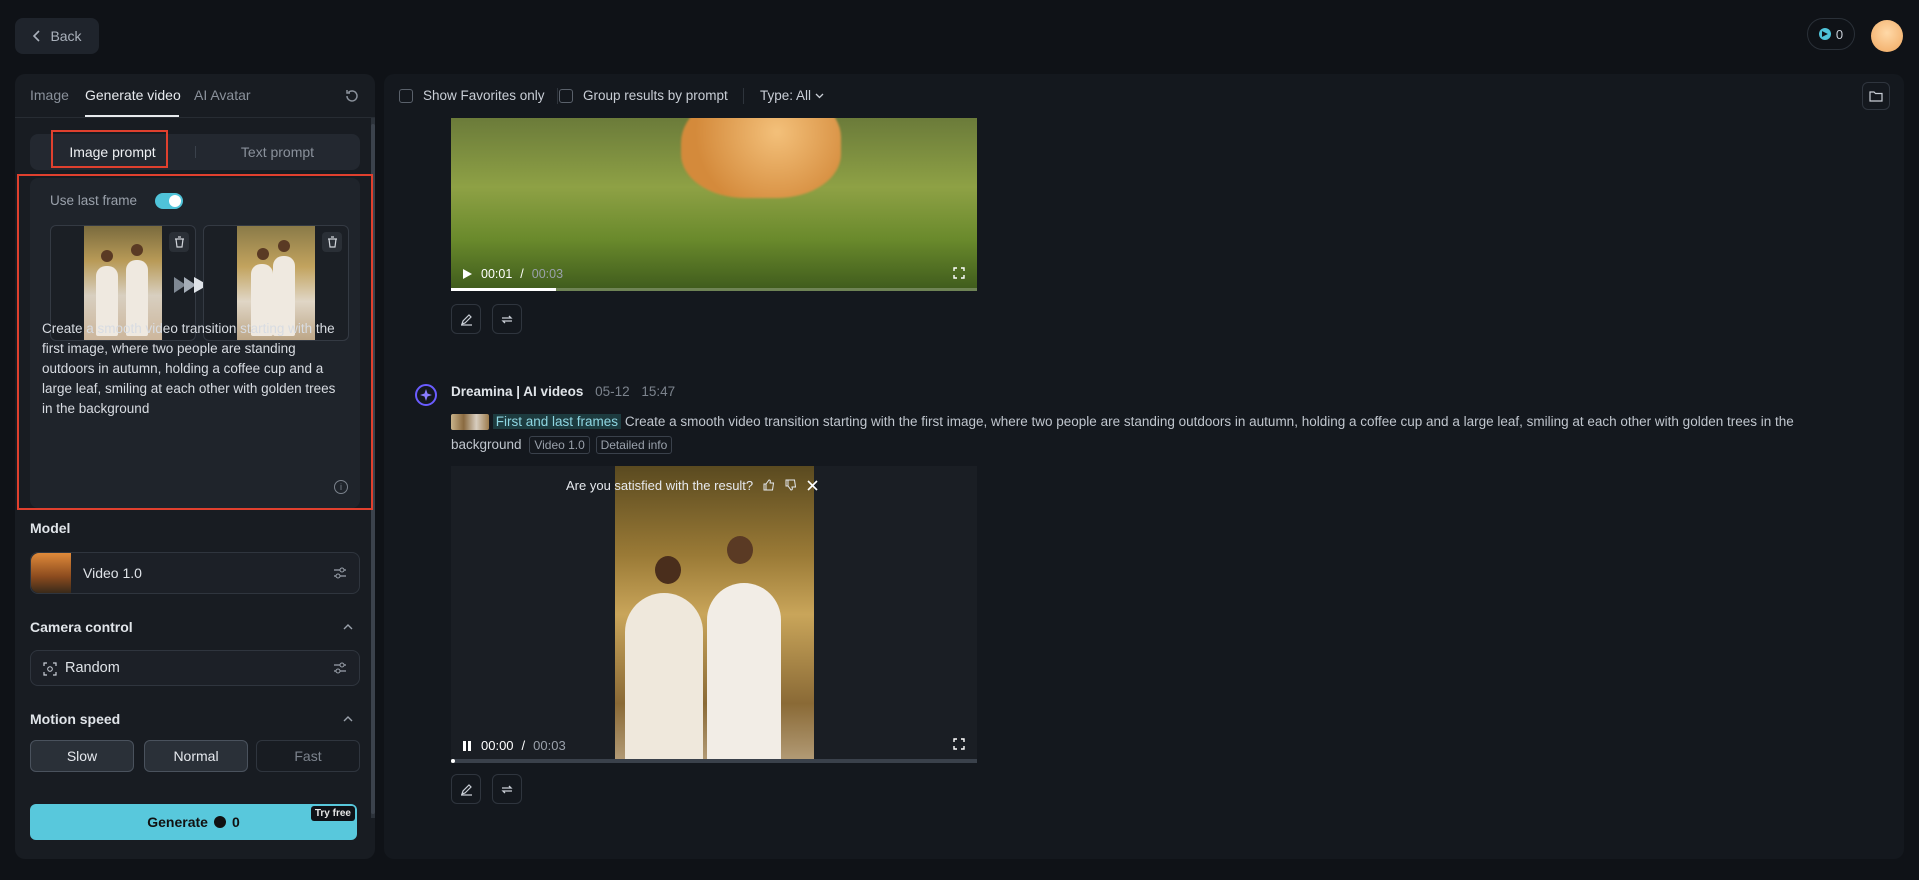 This screenshot has width=1919, height=880. What do you see at coordinates (1839, 34) in the screenshot?
I see `credits-count: 0` at bounding box center [1839, 34].